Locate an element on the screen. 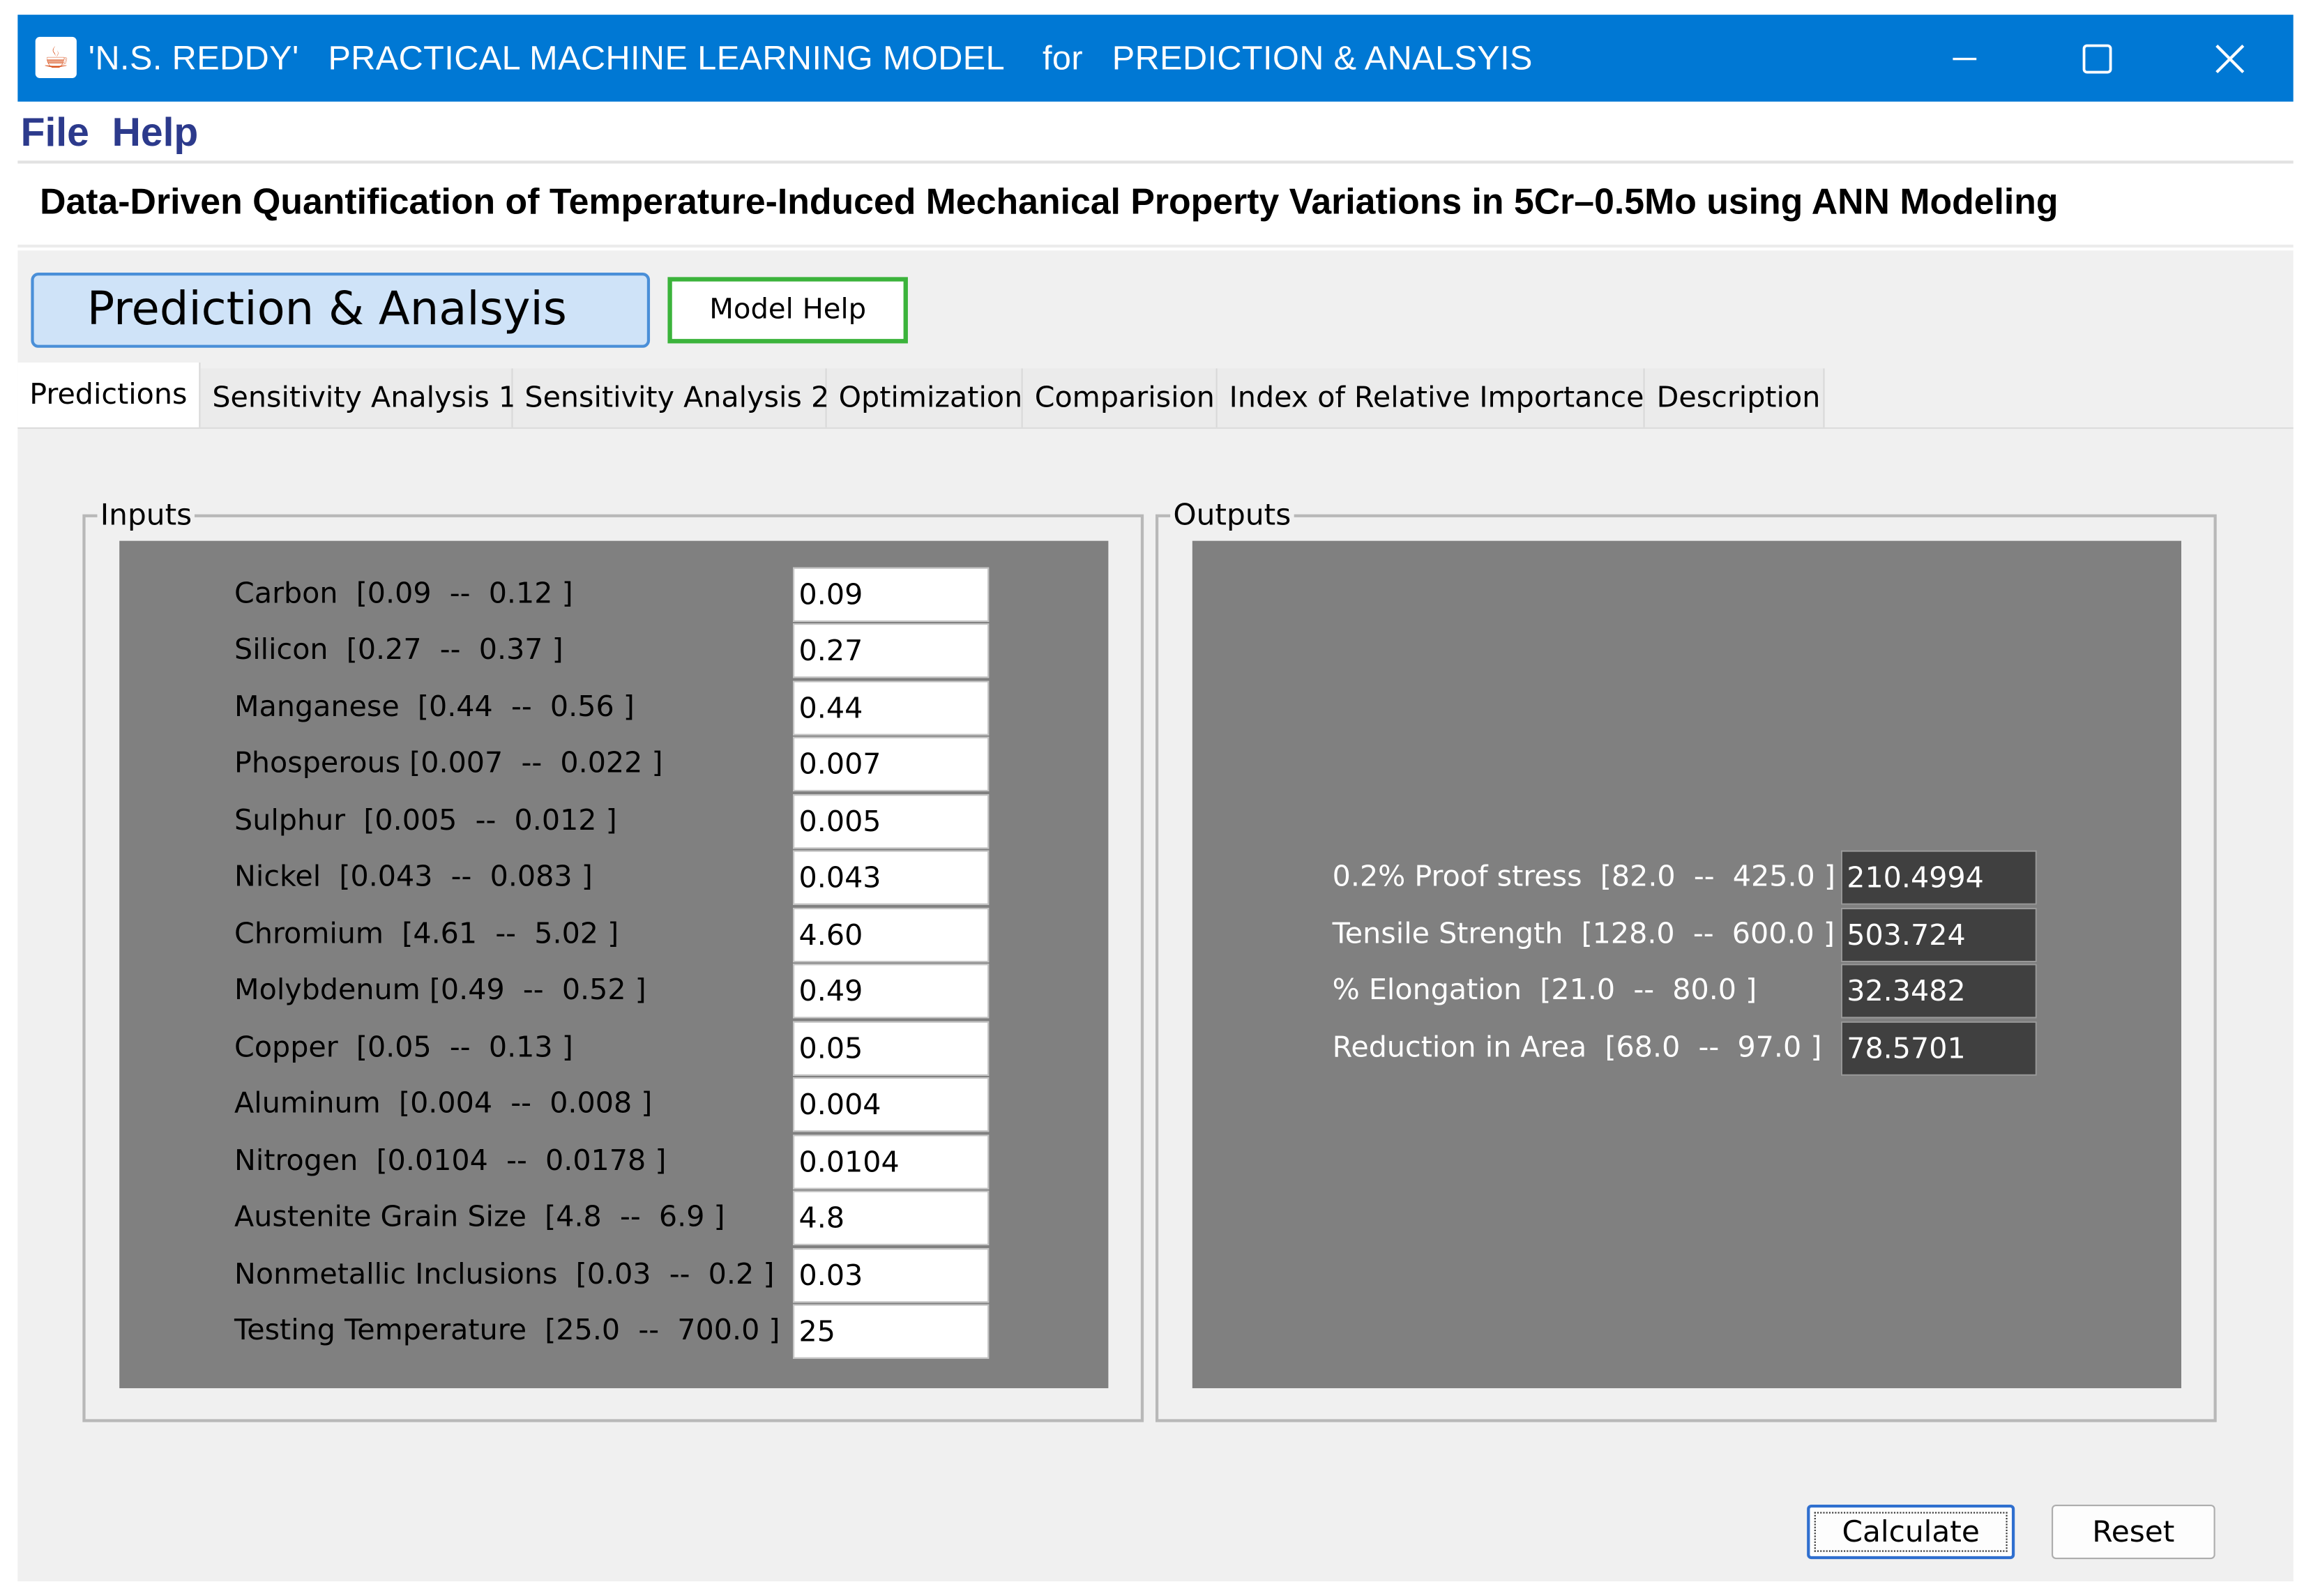 The width and height of the screenshot is (2311, 1596). output-label-tensile-strength: Tensile Strength [128.0 -- 600.0 ] is located at coordinates (1583, 933).